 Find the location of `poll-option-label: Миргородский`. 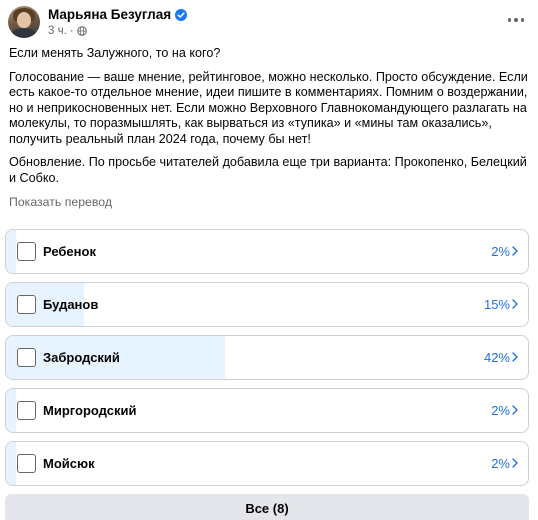

poll-option-label: Миргородский is located at coordinates (90, 410).